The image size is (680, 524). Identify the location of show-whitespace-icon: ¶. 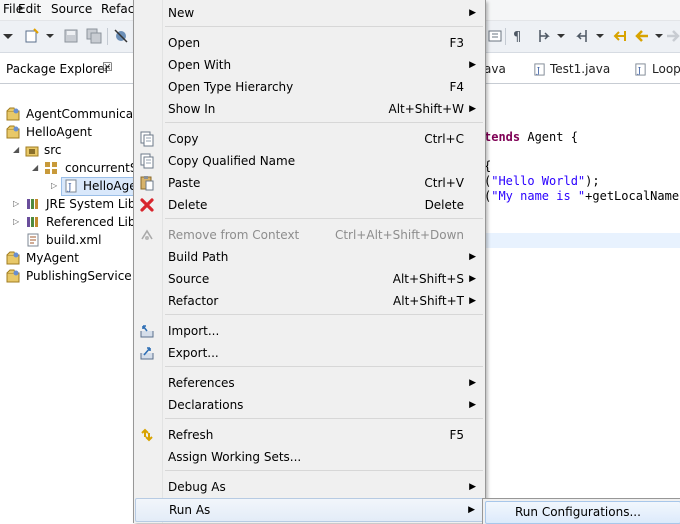
(518, 36).